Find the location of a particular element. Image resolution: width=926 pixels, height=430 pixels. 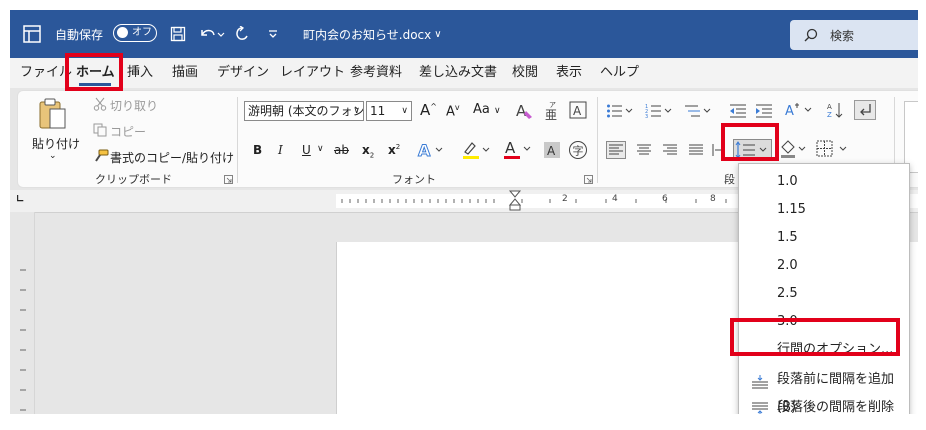

character-shading-icon: A is located at coordinates (552, 151).